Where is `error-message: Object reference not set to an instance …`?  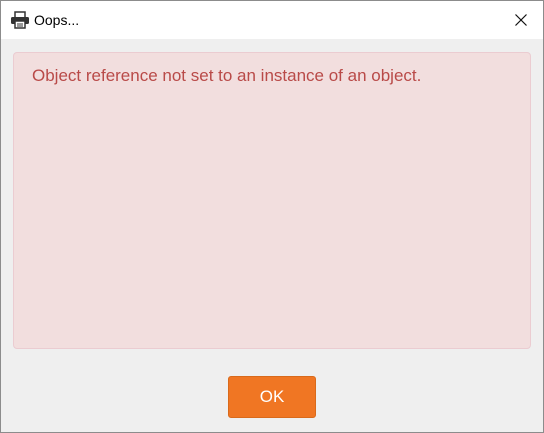
error-message: Object reference not set to an instance … is located at coordinates (227, 75).